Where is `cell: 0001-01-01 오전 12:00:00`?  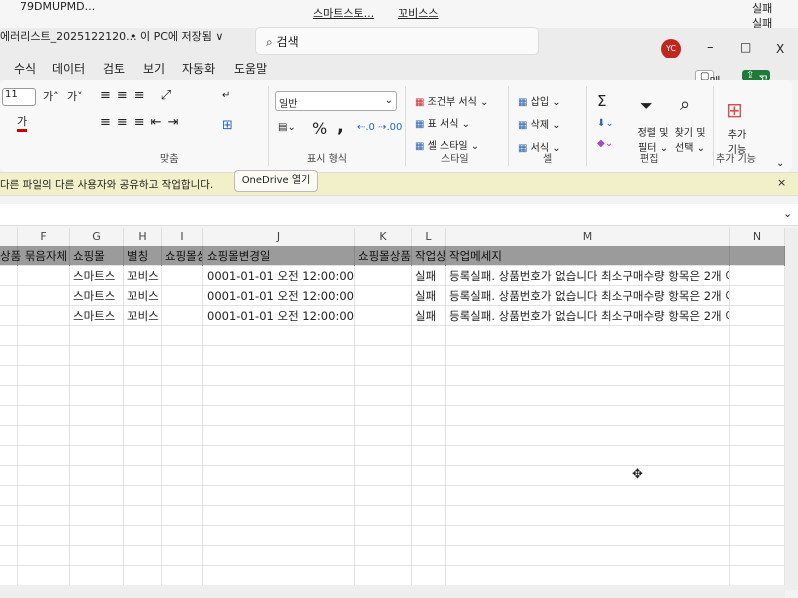 cell: 0001-01-01 오전 12:00:00 is located at coordinates (279, 276).